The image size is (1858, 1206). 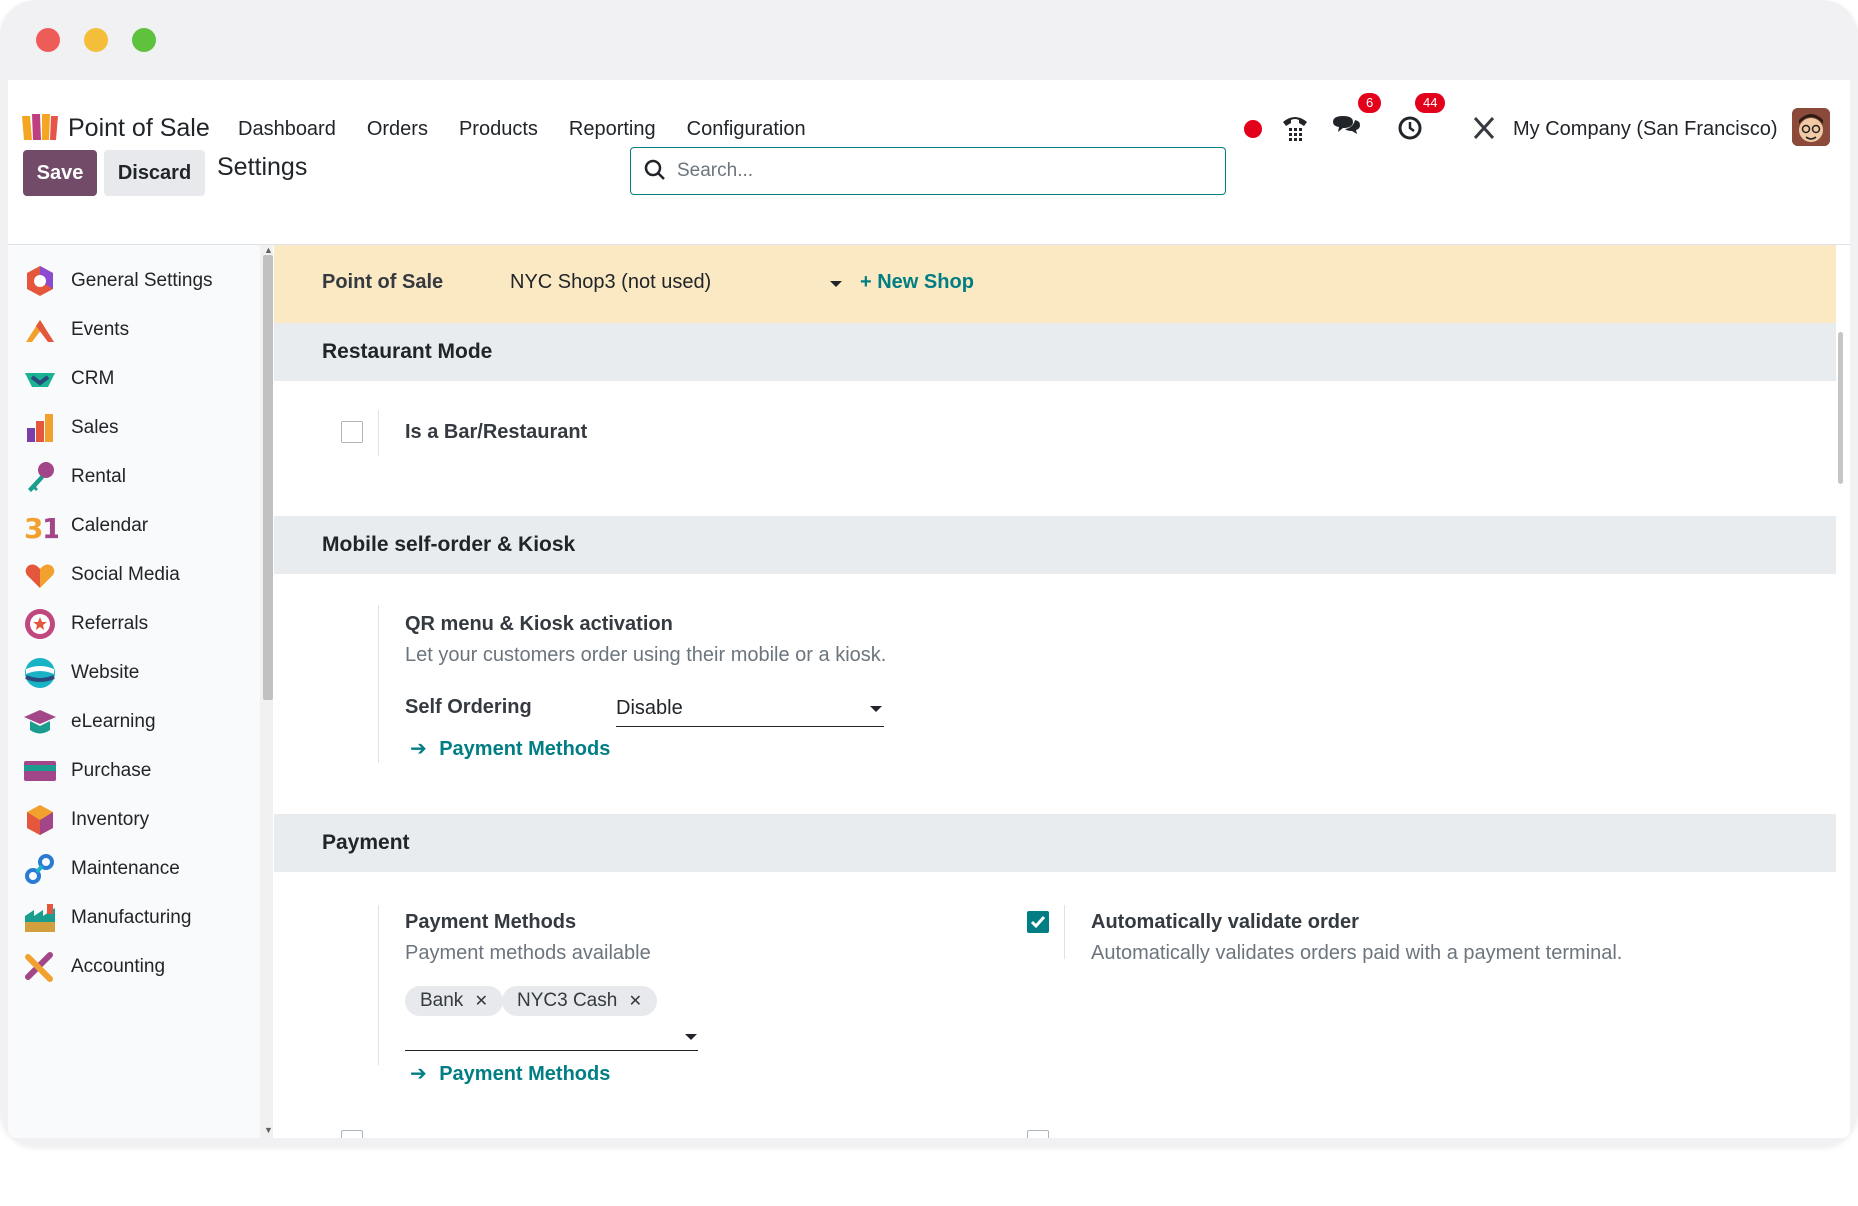 I want to click on recording-indicator-icon, so click(x=1253, y=129).